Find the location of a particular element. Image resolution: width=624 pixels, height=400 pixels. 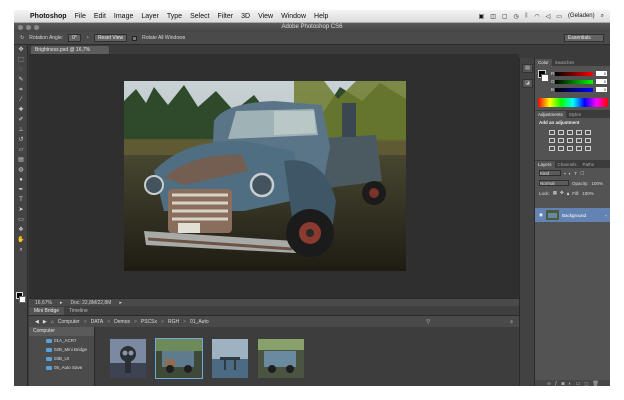

thumbnail-truck is located at coordinates (179, 358).